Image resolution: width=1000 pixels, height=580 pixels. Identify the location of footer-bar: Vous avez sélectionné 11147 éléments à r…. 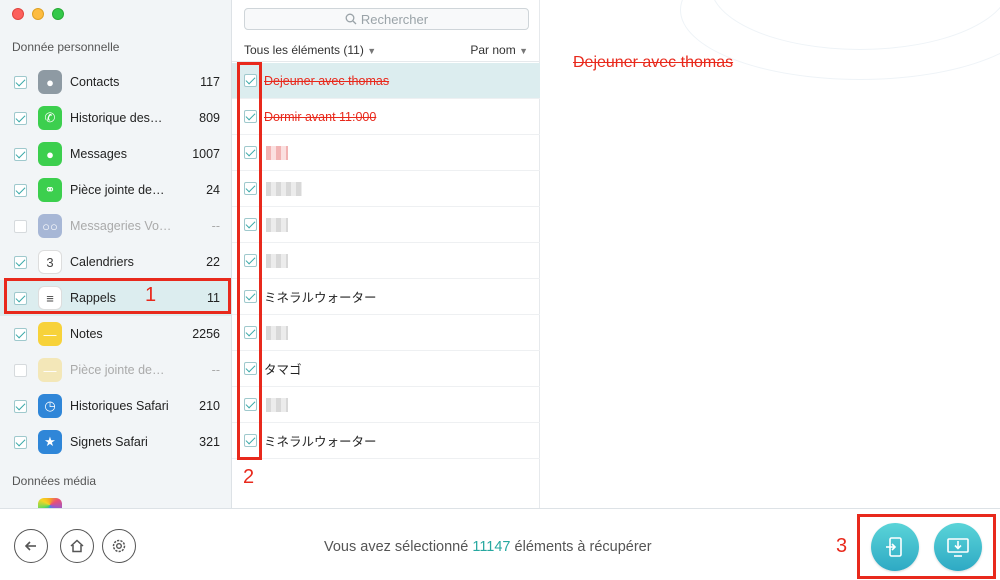
(500, 544).